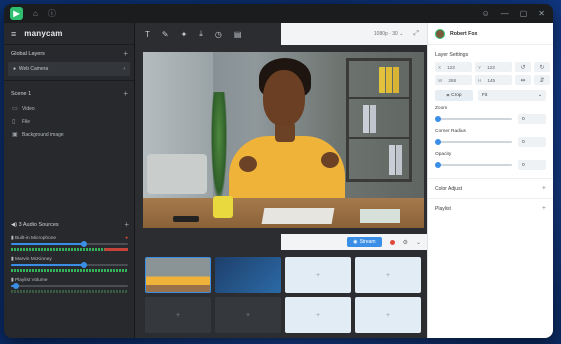 Image resolution: width=561 pixels, height=344 pixels. What do you see at coordinates (440, 33) in the screenshot?
I see `avatar` at bounding box center [440, 33].